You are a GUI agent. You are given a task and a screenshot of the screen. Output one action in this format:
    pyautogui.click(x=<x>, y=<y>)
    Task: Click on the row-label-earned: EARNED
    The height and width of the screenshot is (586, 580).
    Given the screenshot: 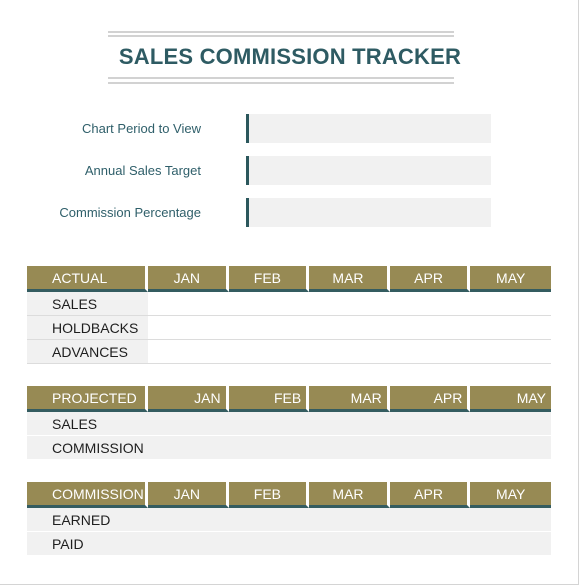 What is the action you would take?
    pyautogui.click(x=87, y=520)
    